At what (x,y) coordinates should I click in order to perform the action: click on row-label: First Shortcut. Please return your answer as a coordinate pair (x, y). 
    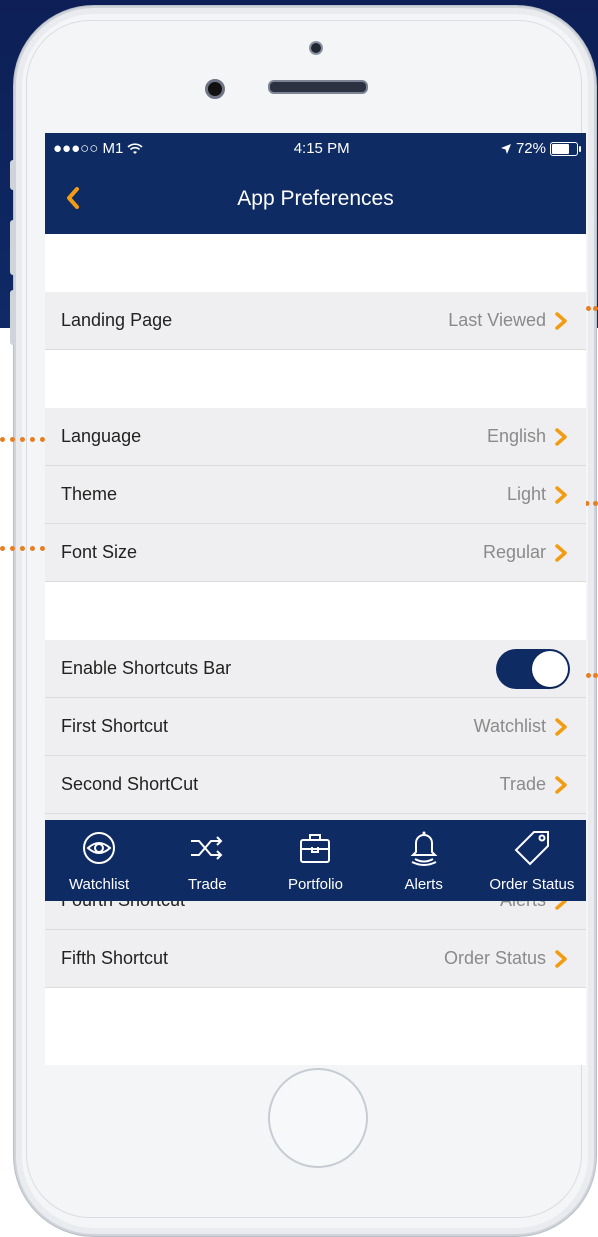
    Looking at the image, I should click on (115, 726).